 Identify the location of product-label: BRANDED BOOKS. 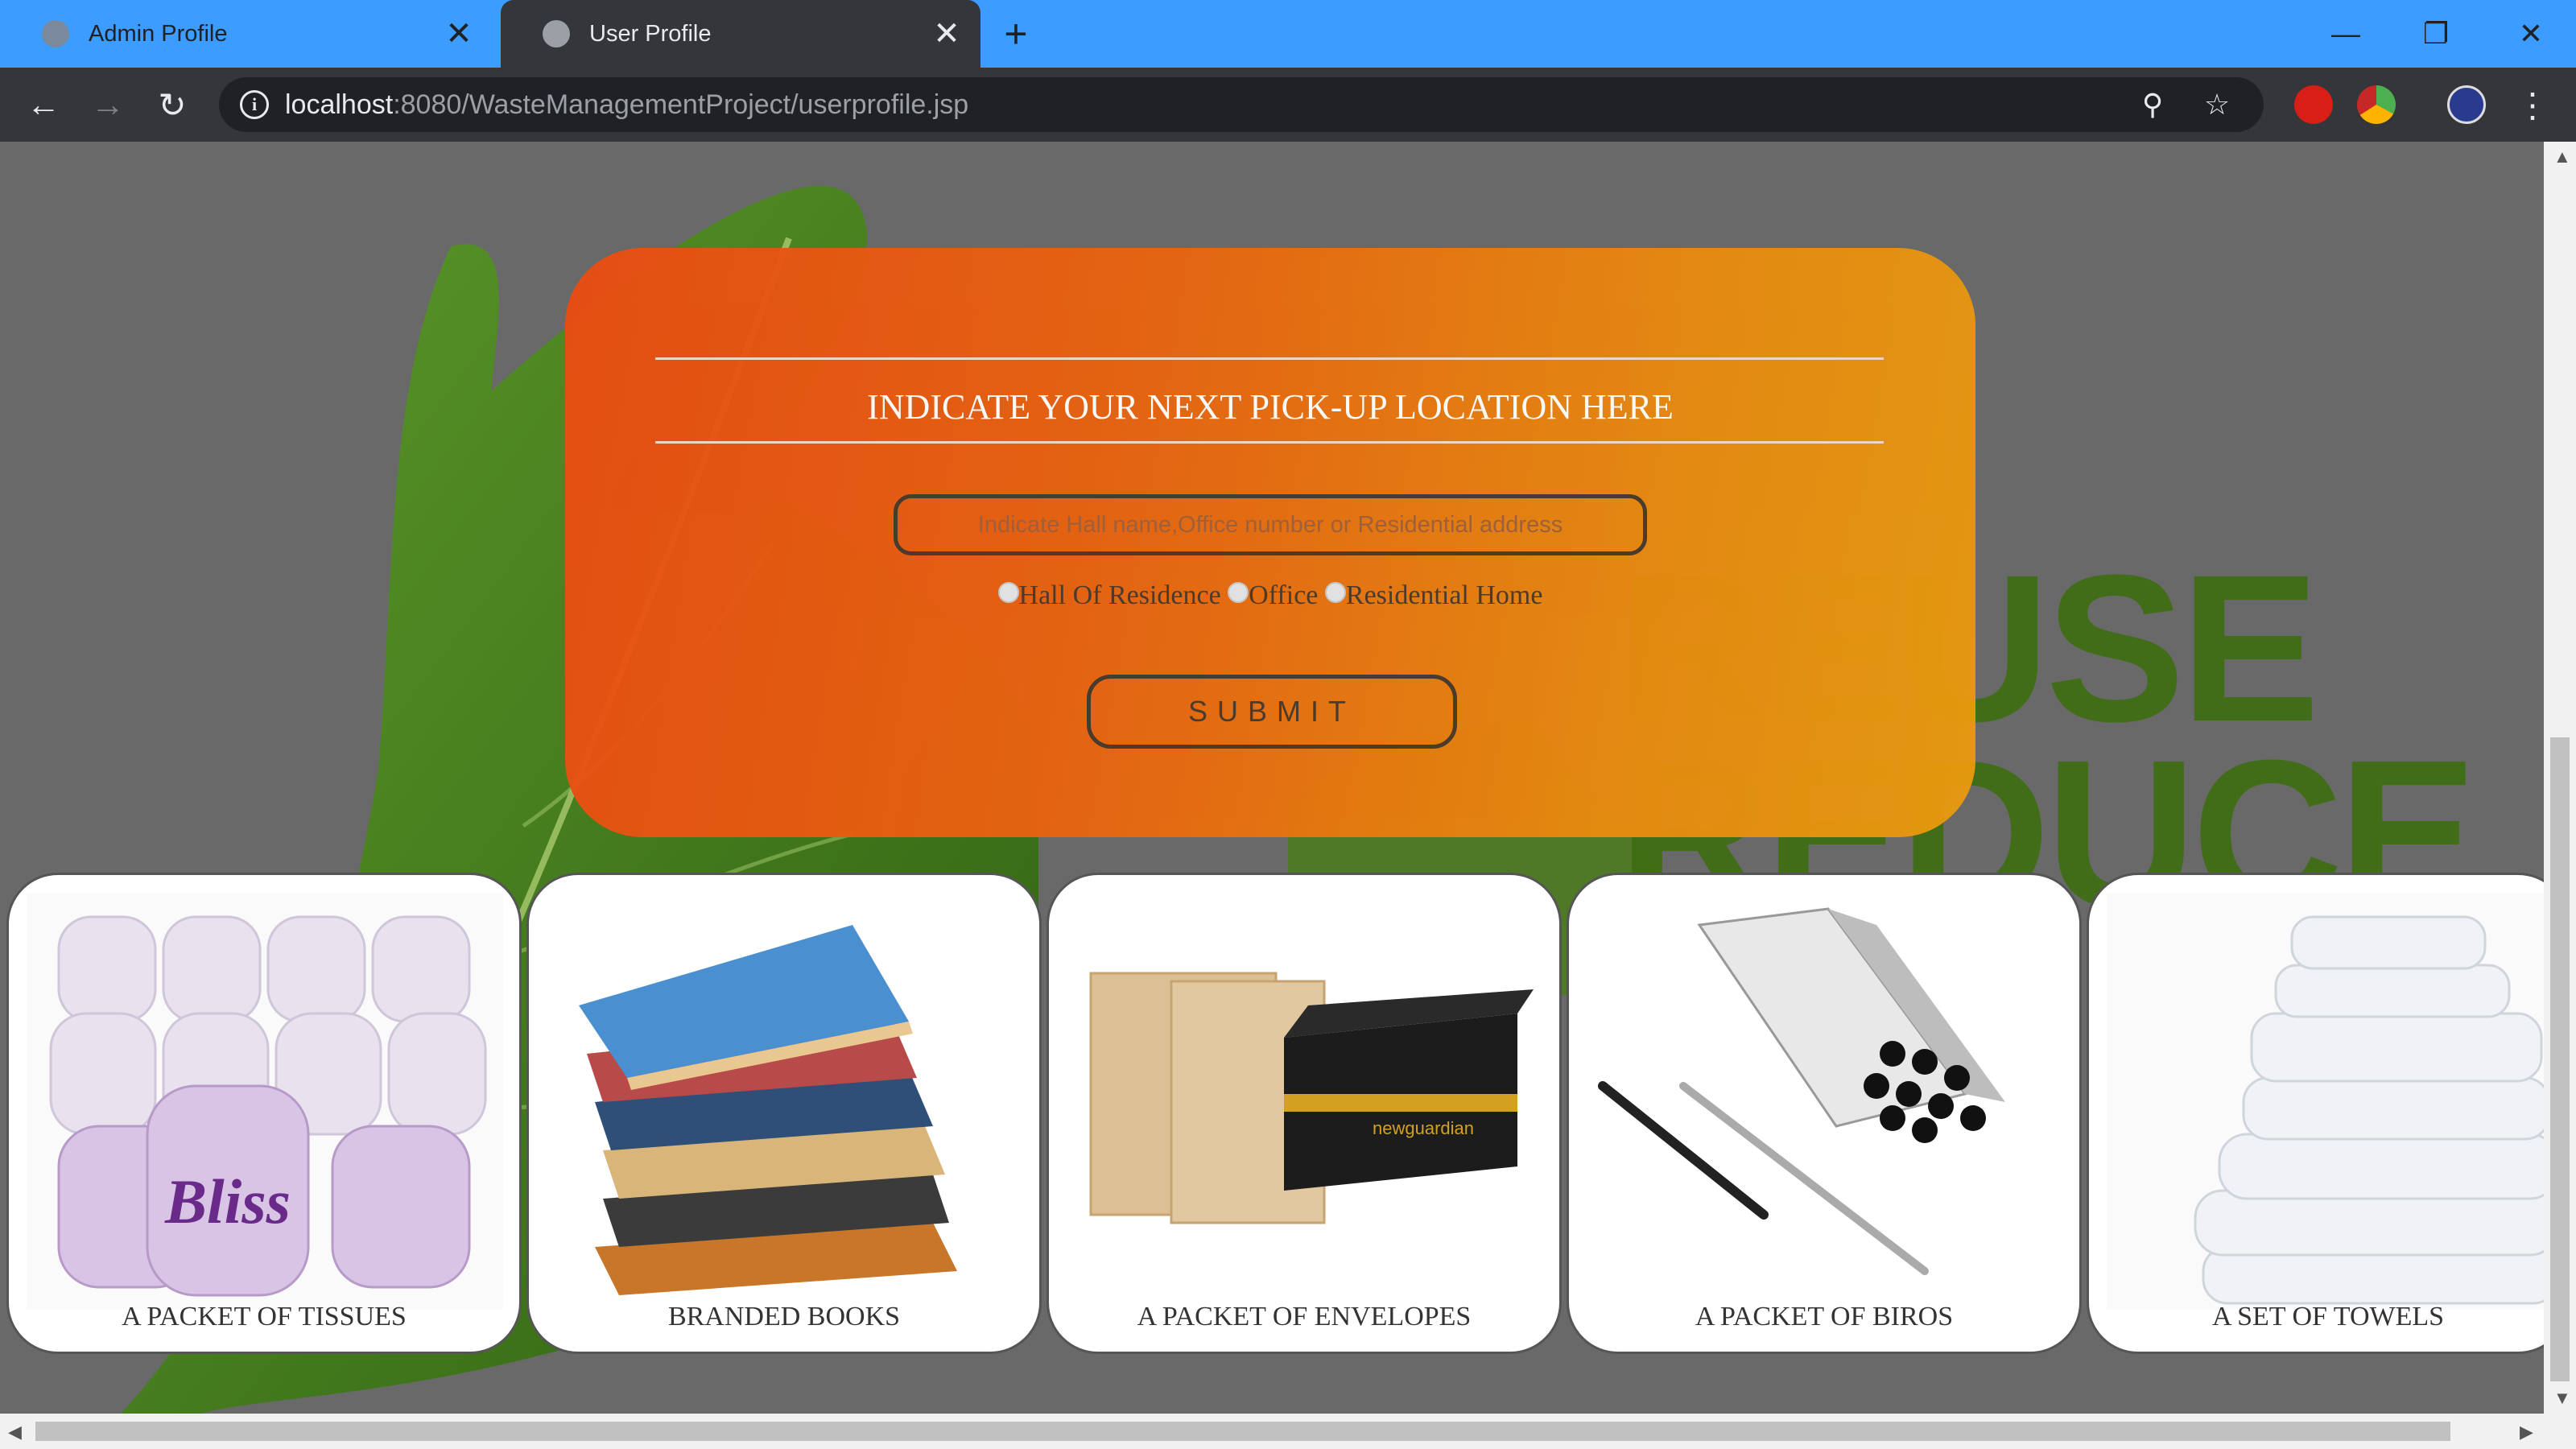
(784, 1316).